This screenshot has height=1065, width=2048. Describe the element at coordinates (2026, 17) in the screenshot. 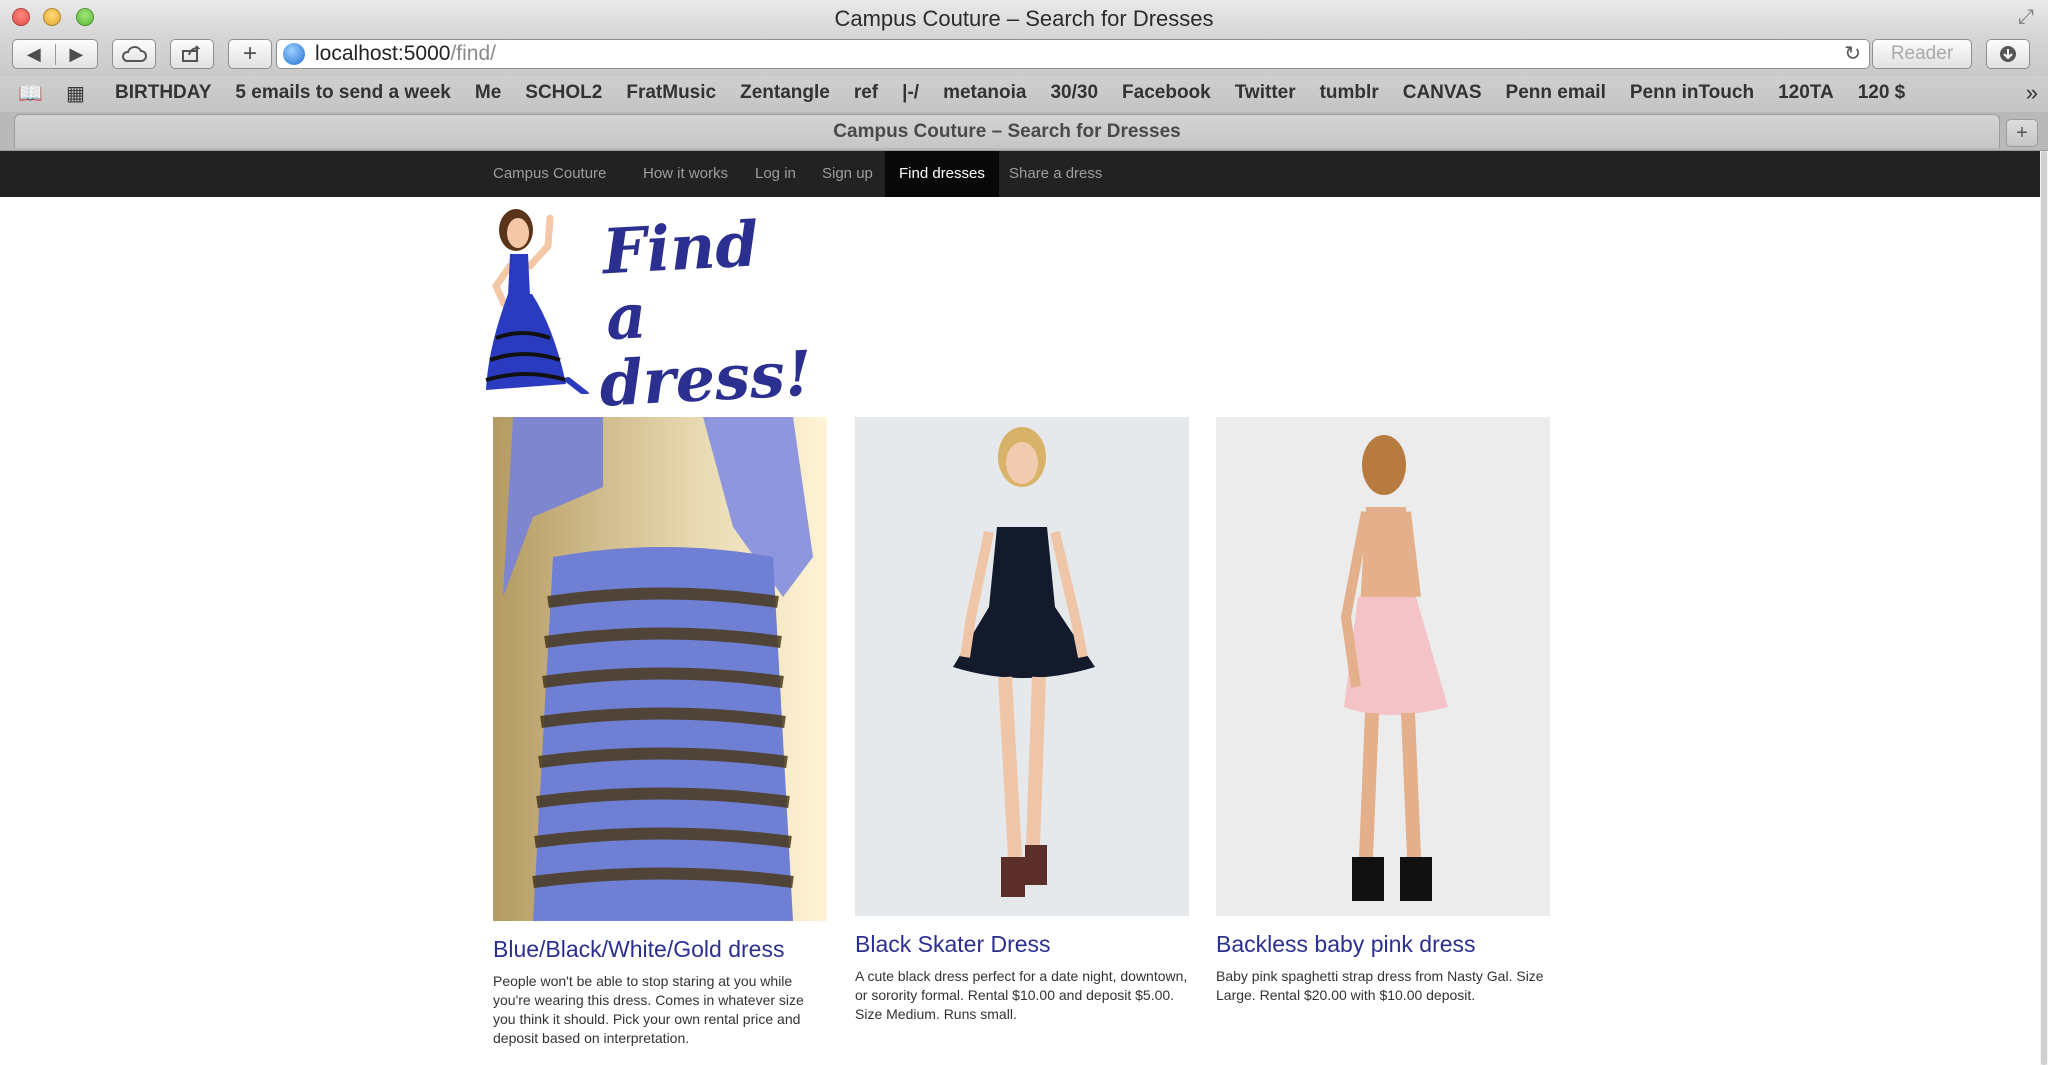

I see `fullscreen-icon: ⤢` at that location.